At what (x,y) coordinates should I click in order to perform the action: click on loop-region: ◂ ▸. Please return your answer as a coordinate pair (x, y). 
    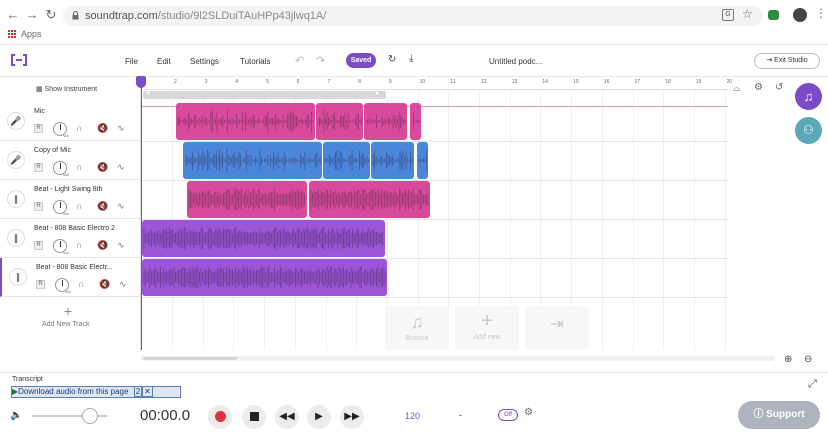
    Looking at the image, I should click on (264, 94).